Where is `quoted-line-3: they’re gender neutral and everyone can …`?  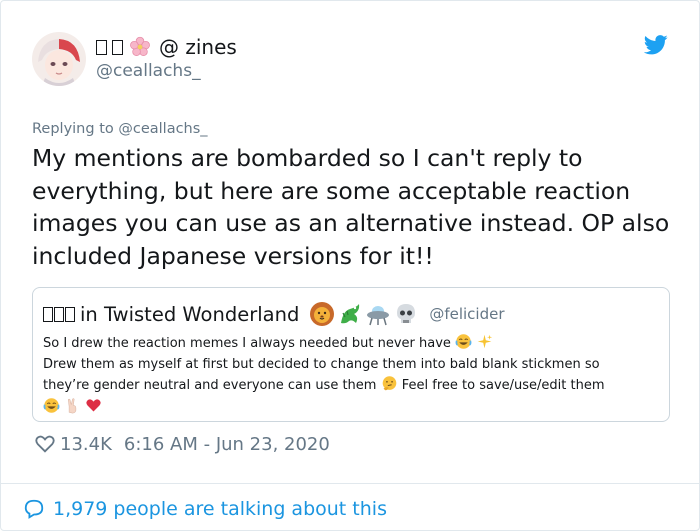
quoted-line-3: they’re gender neutral and everyone can … is located at coordinates (353, 386).